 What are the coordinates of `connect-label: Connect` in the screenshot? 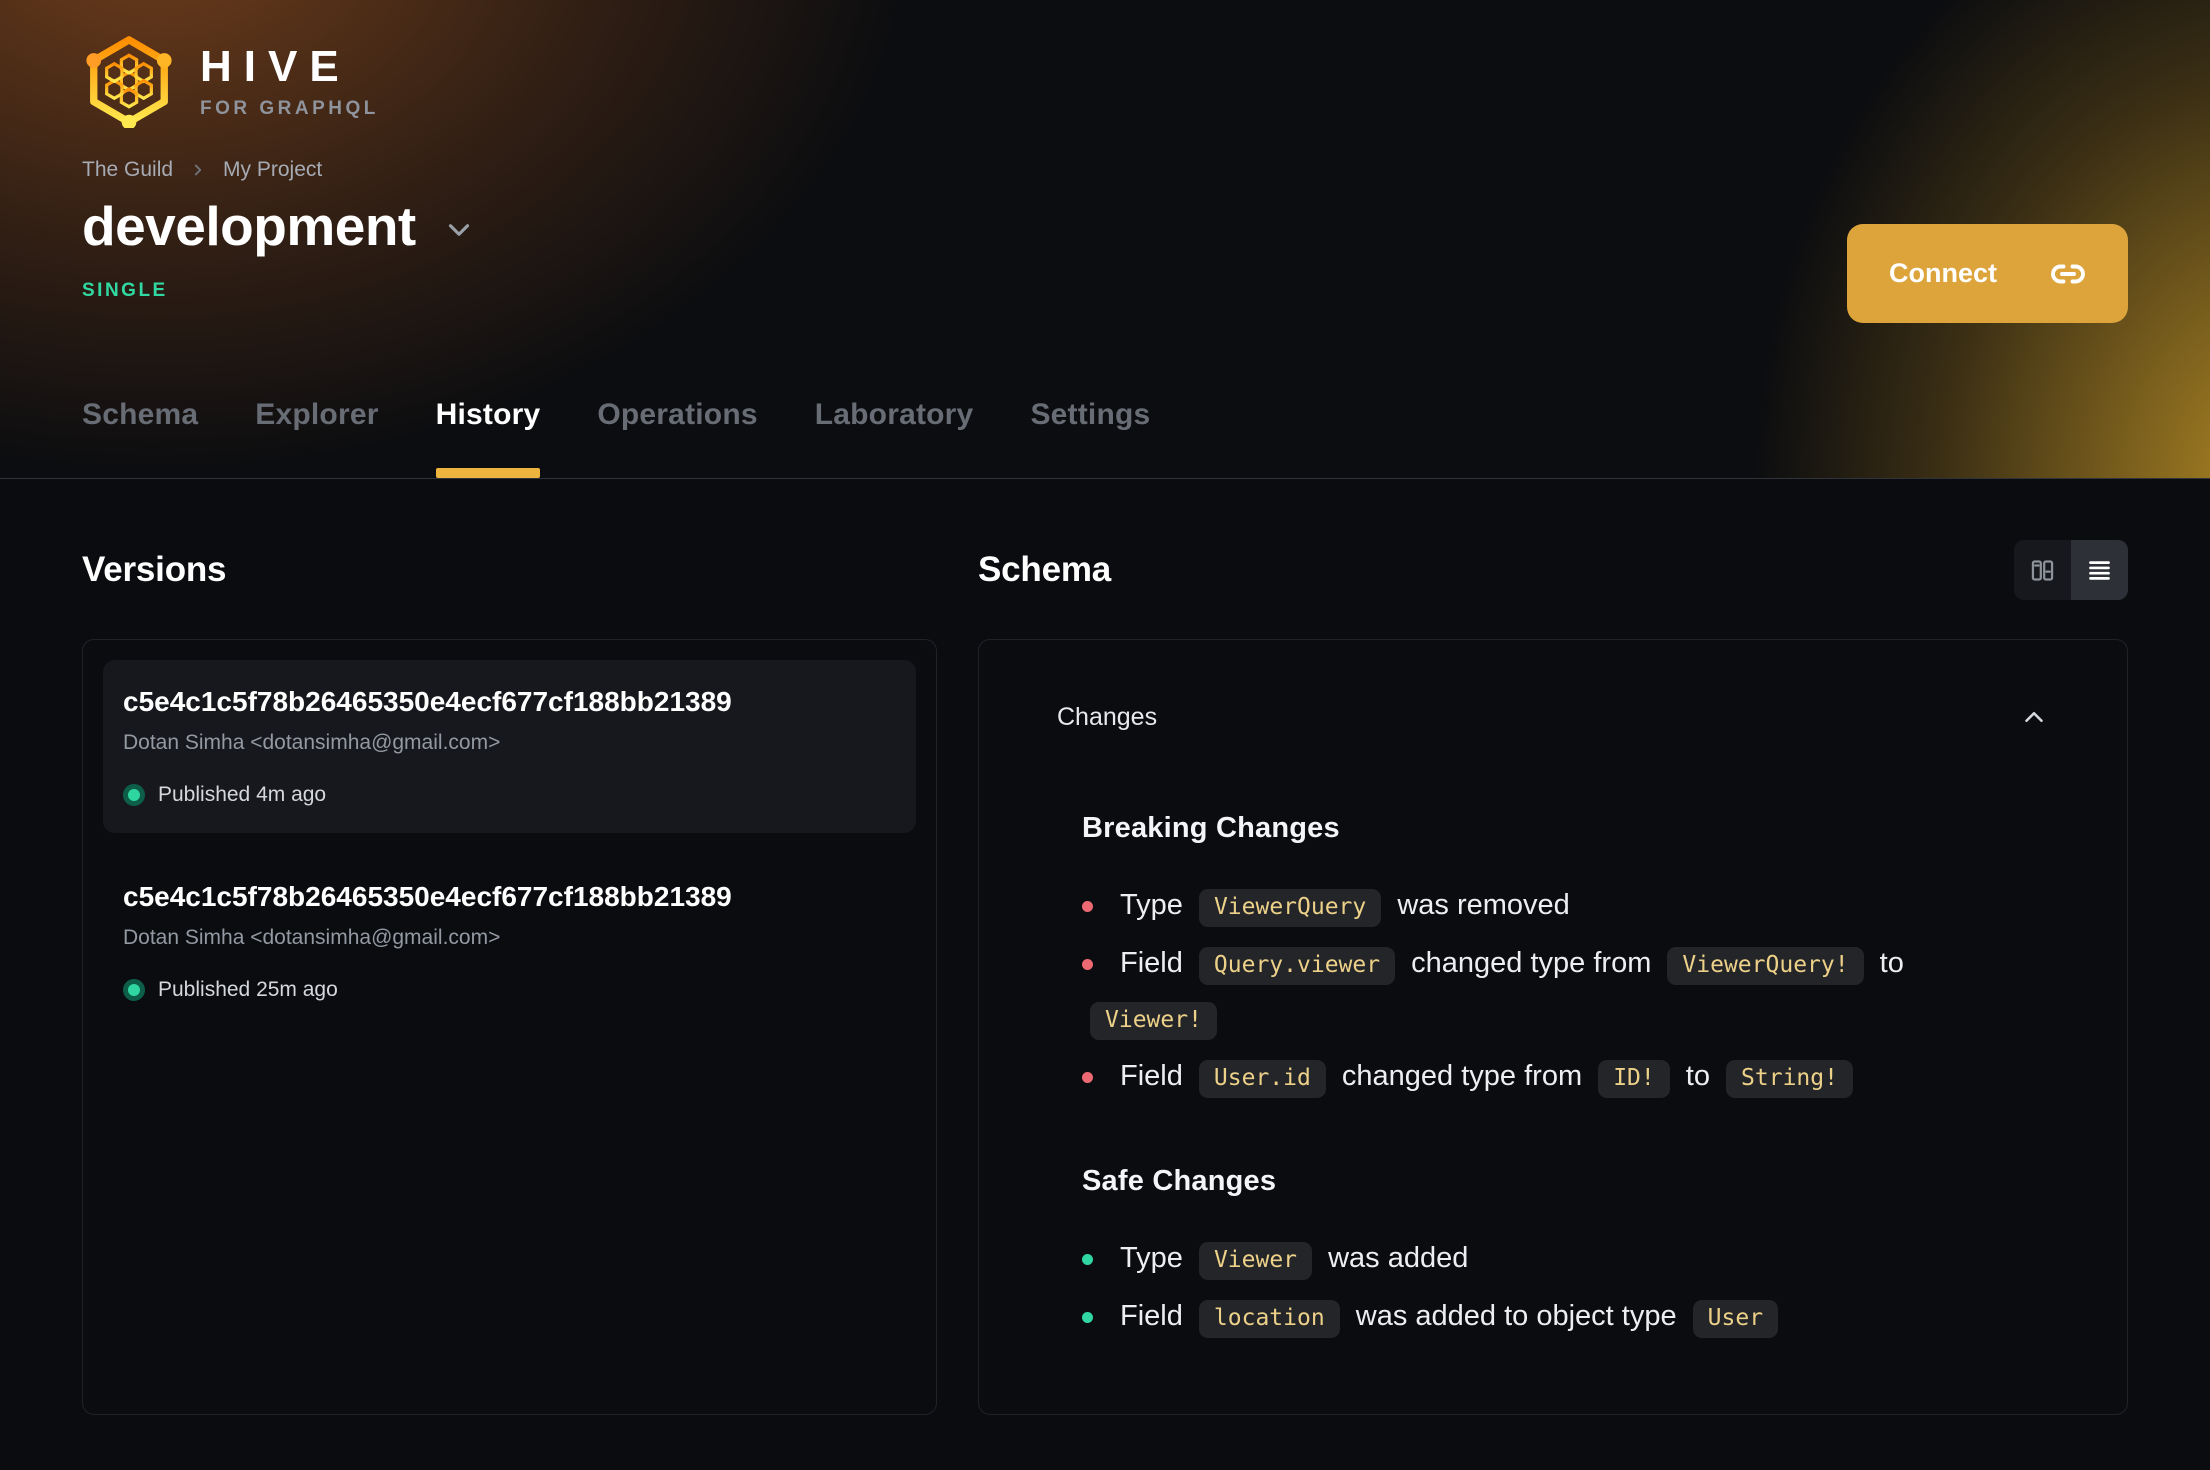 It's located at (1943, 273).